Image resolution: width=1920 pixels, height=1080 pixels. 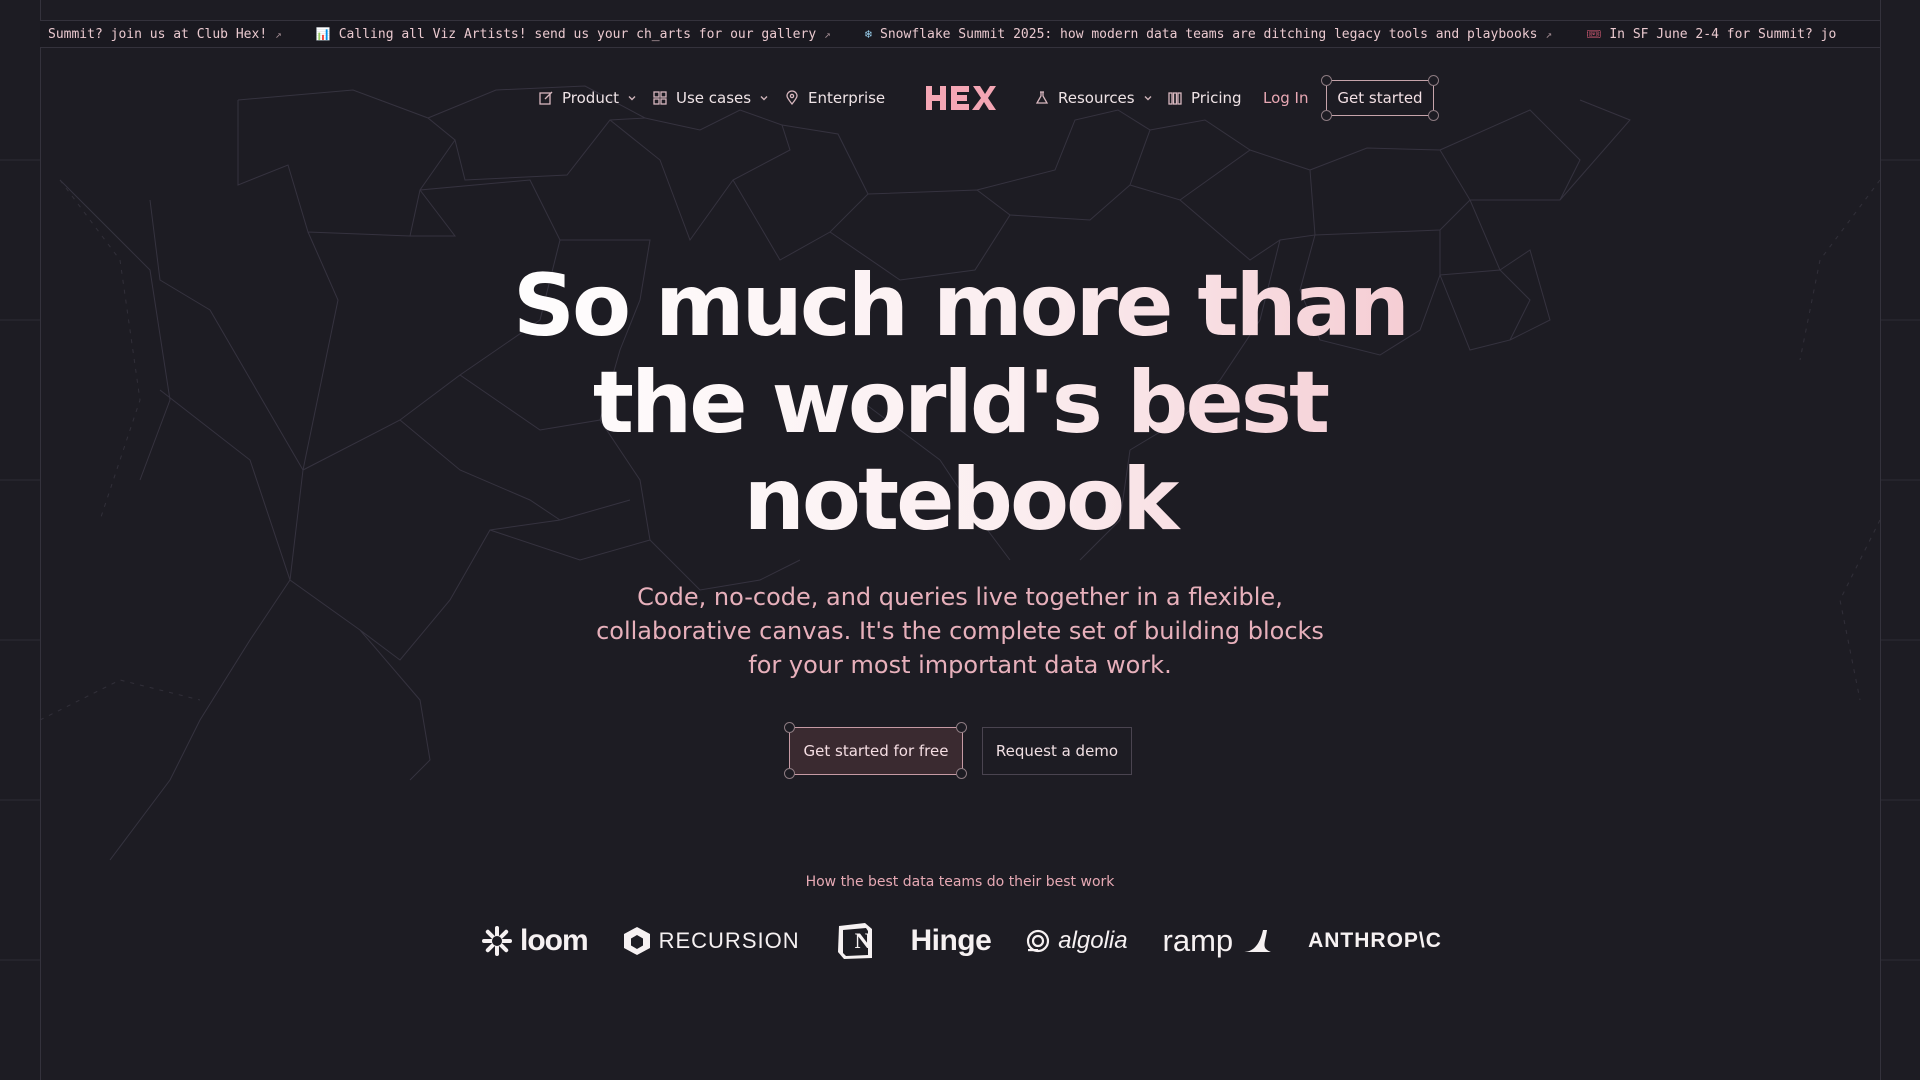 I want to click on nav-get-started-button: Get started, so click(x=1380, y=98).